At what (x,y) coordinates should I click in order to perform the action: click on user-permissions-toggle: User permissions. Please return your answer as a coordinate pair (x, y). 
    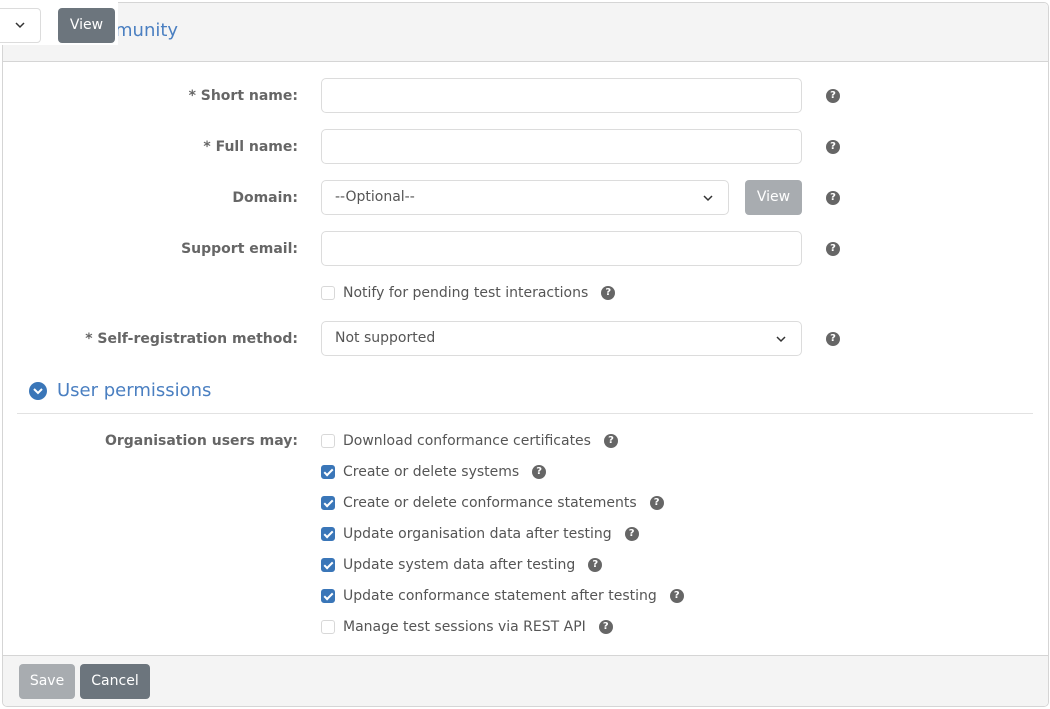
    Looking at the image, I should click on (120, 390).